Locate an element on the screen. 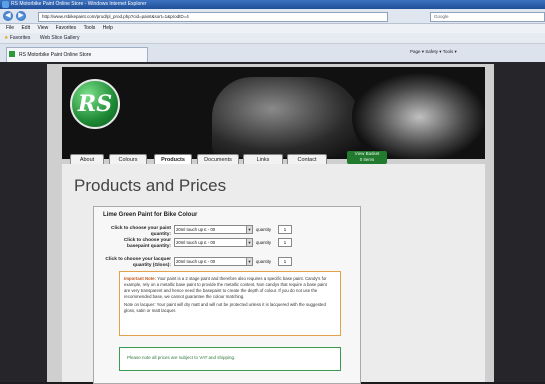  menu-file: File is located at coordinates (10, 28).